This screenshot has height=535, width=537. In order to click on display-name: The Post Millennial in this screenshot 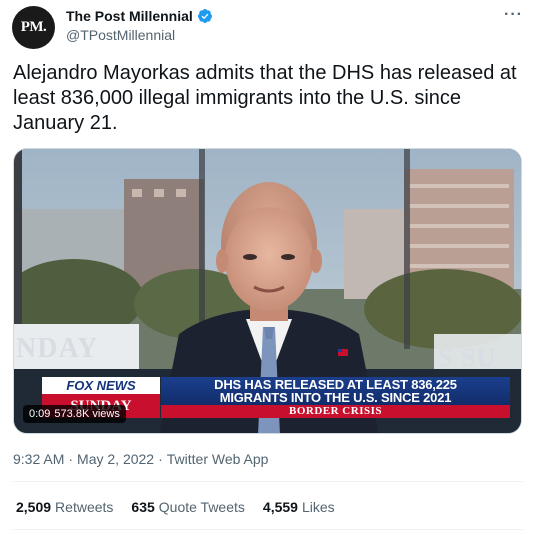, I will do `click(129, 16)`.